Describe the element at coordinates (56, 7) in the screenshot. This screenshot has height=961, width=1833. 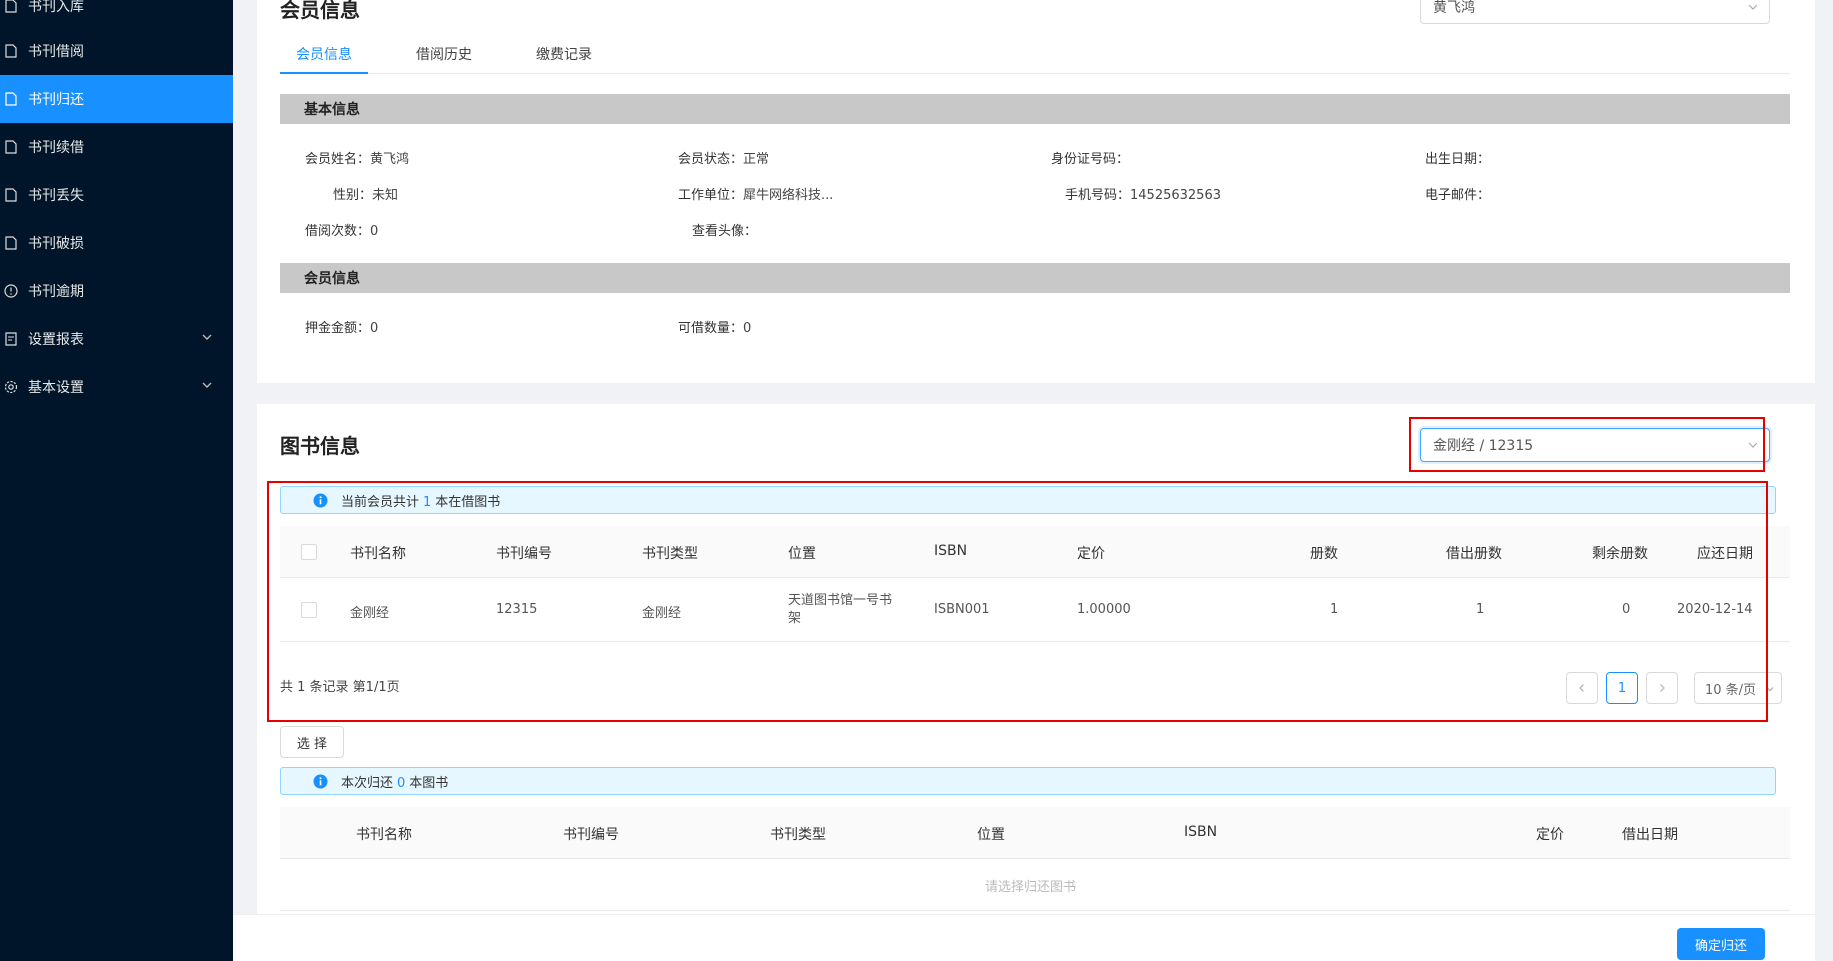
I see `sidebar-item-label: 书刊入库` at that location.